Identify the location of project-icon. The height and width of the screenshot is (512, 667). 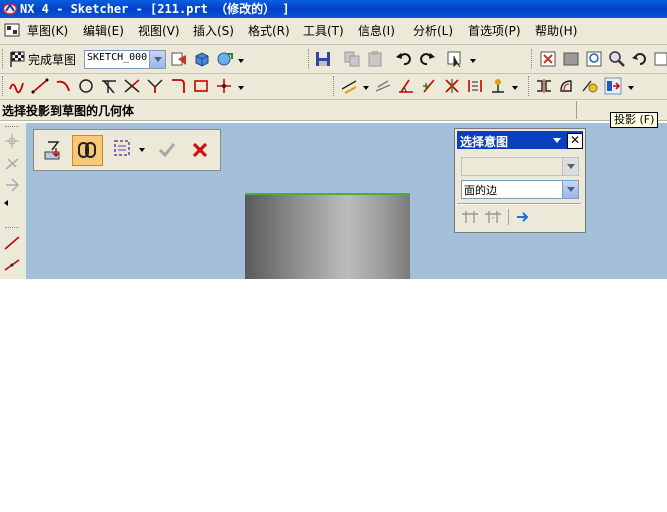
(613, 86).